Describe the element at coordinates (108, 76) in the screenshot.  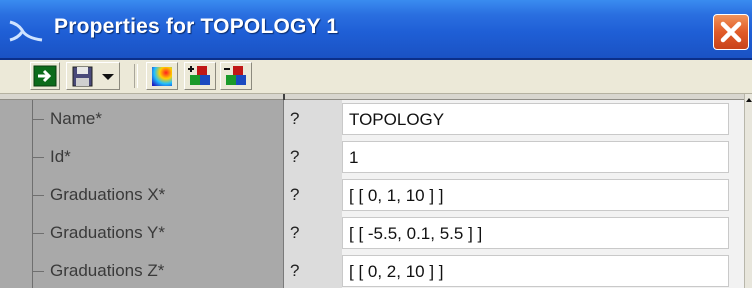
I see `dropdown-arrow-icon` at that location.